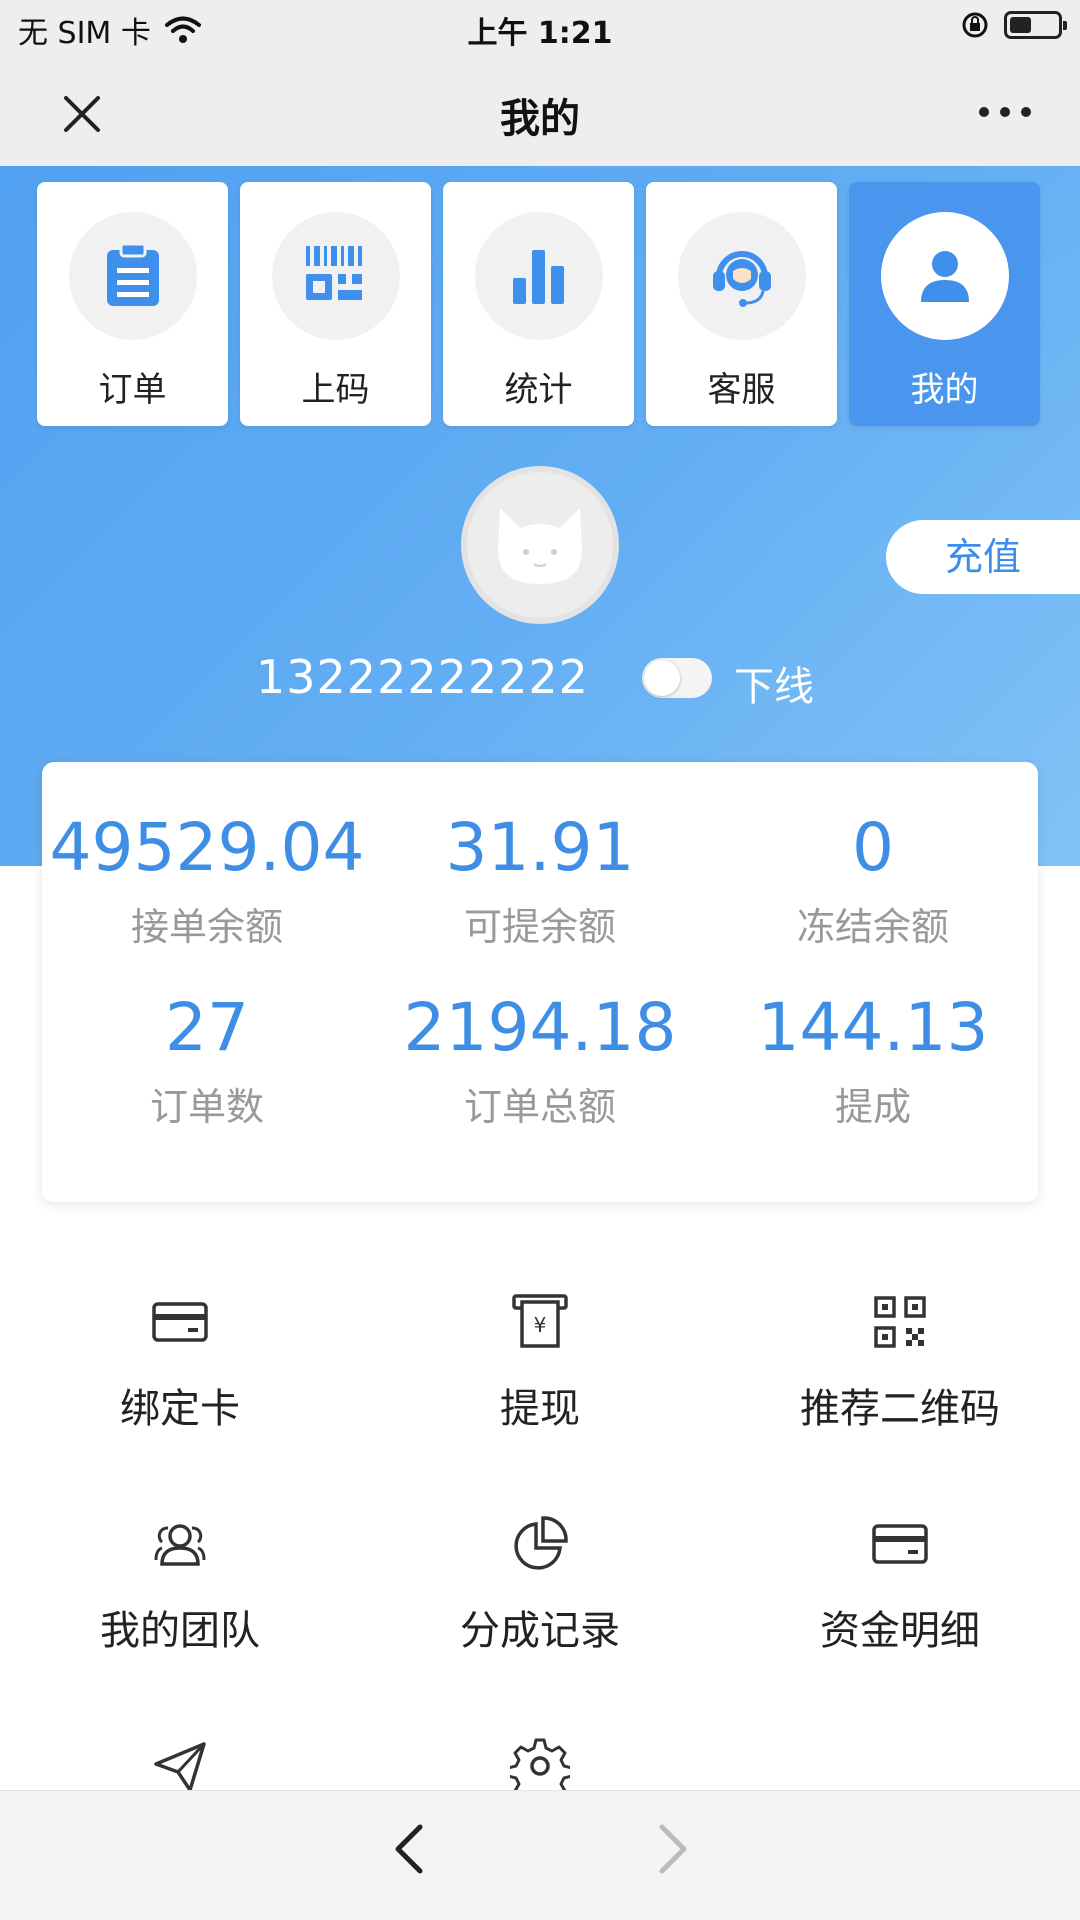  I want to click on barcode-icon, so click(334, 273).